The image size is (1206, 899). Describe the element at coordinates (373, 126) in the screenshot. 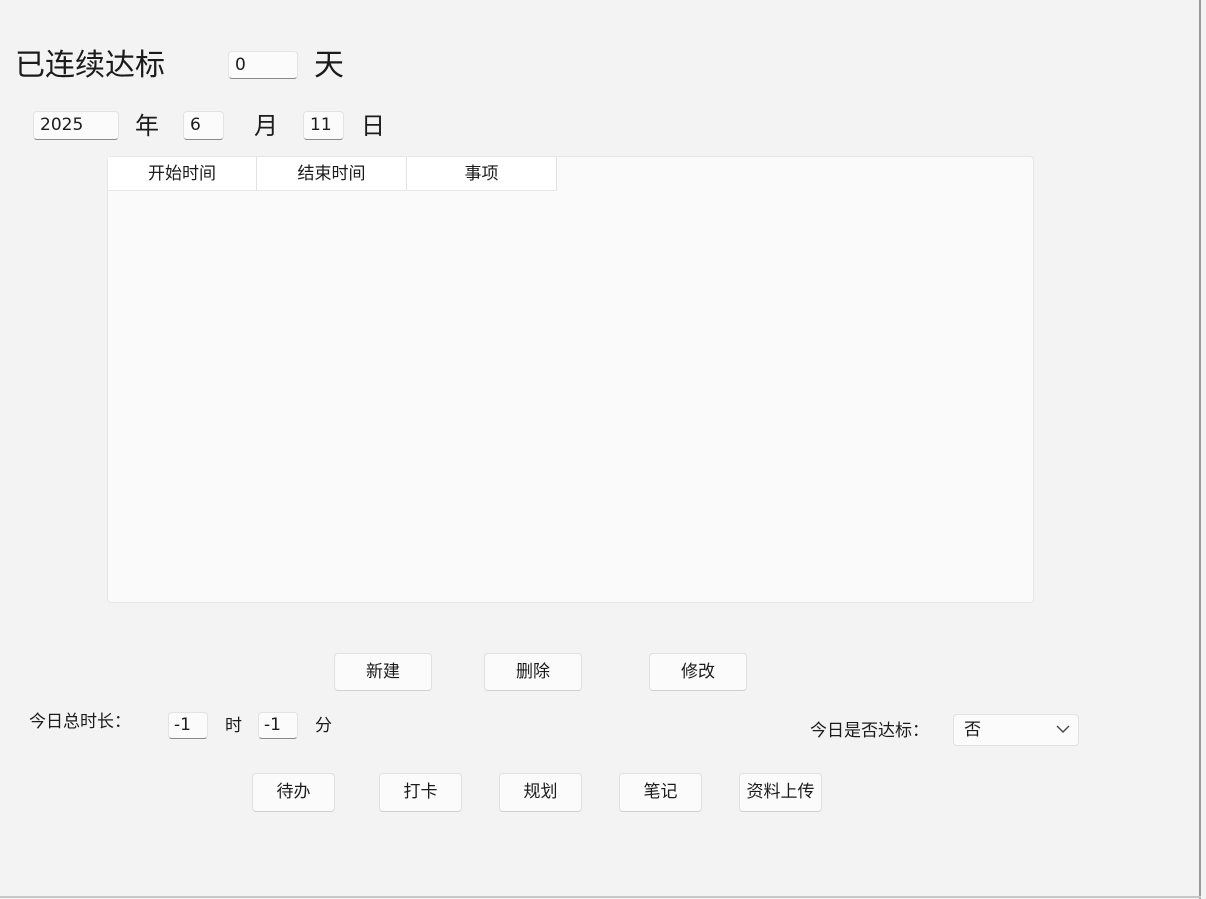

I see `day-label: 日` at that location.